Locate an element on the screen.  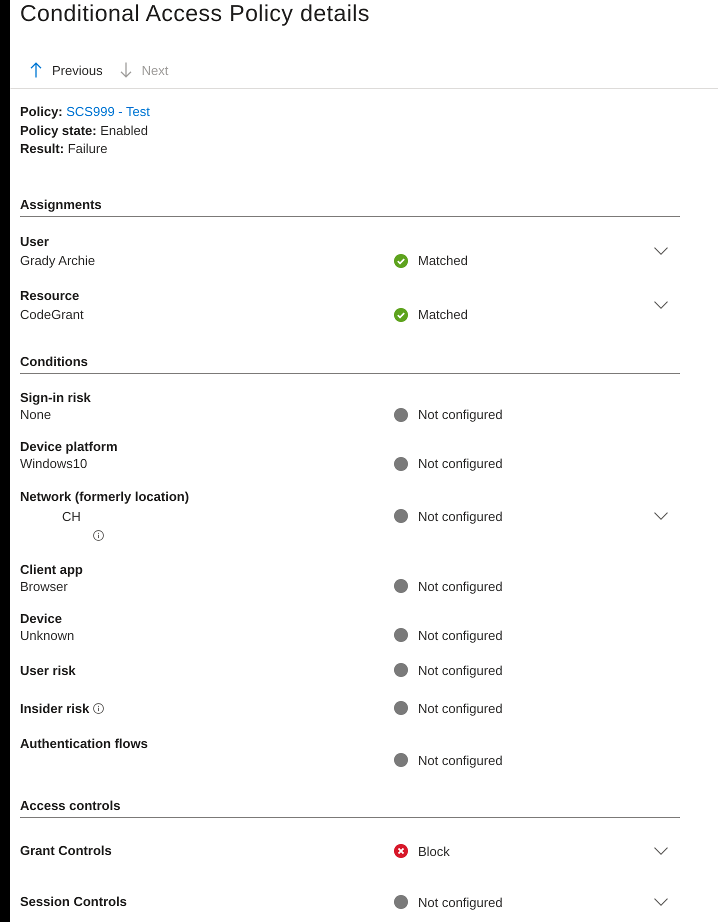
condition-label: Device platform is located at coordinates (69, 446).